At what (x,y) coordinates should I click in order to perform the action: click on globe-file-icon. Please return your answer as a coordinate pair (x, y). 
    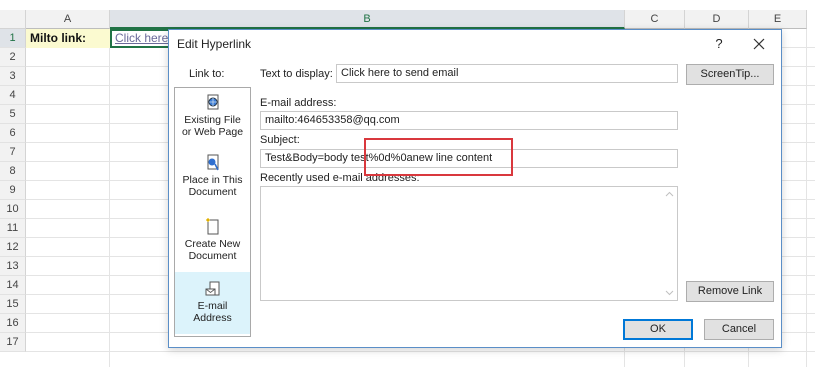
    Looking at the image, I should click on (212, 102).